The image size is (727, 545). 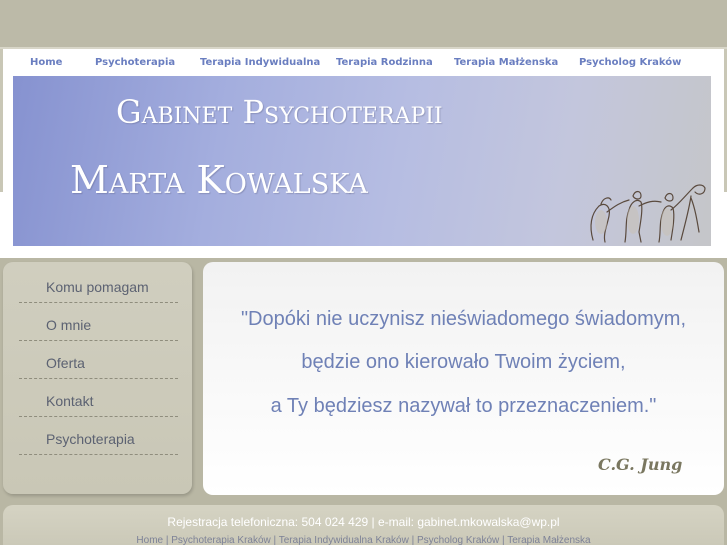 I want to click on nav-terapia-indywidualna: Terapia Indywidualna, so click(x=260, y=62).